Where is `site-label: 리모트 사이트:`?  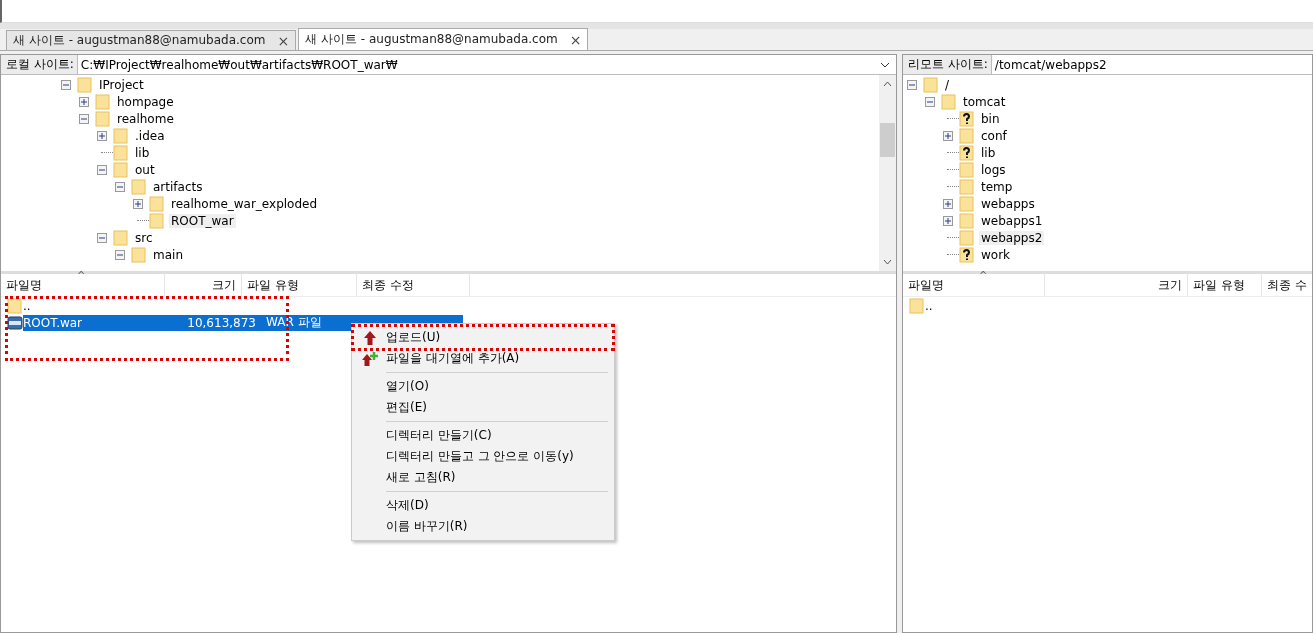
site-label: 리모트 사이트: is located at coordinates (947, 64).